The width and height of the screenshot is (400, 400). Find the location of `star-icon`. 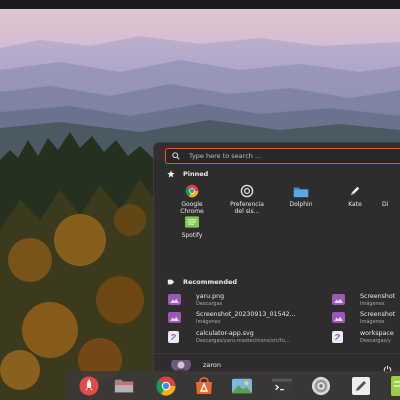

star-icon is located at coordinates (172, 174).